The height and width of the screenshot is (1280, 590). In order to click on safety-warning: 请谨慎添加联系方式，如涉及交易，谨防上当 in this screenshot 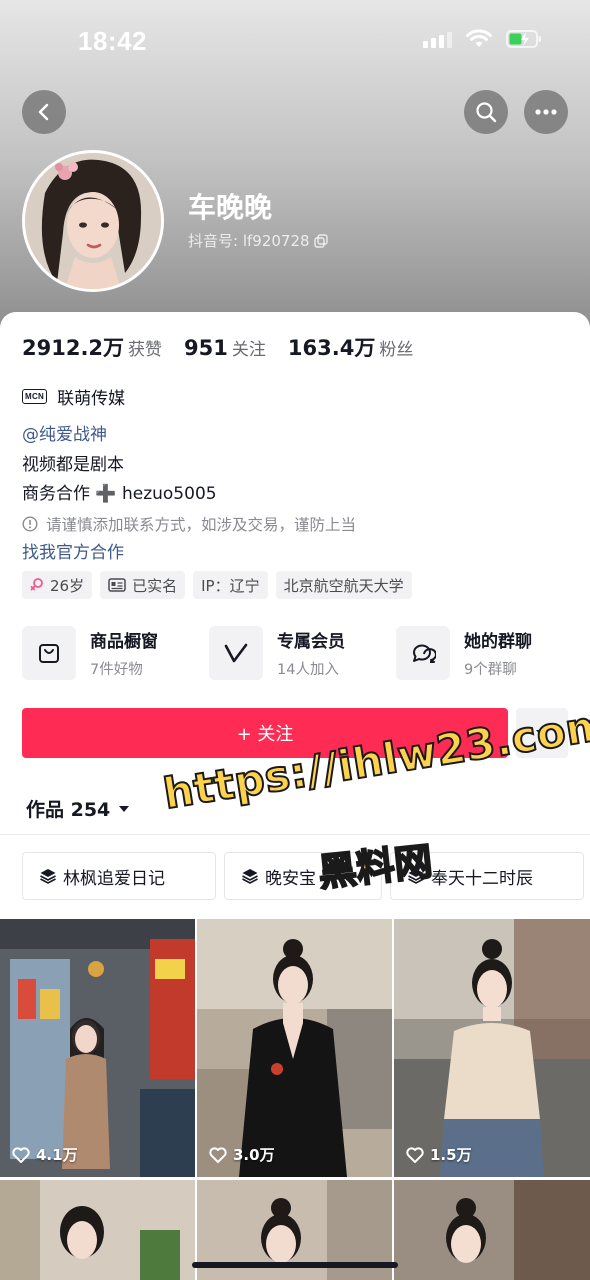, I will do `click(189, 524)`.